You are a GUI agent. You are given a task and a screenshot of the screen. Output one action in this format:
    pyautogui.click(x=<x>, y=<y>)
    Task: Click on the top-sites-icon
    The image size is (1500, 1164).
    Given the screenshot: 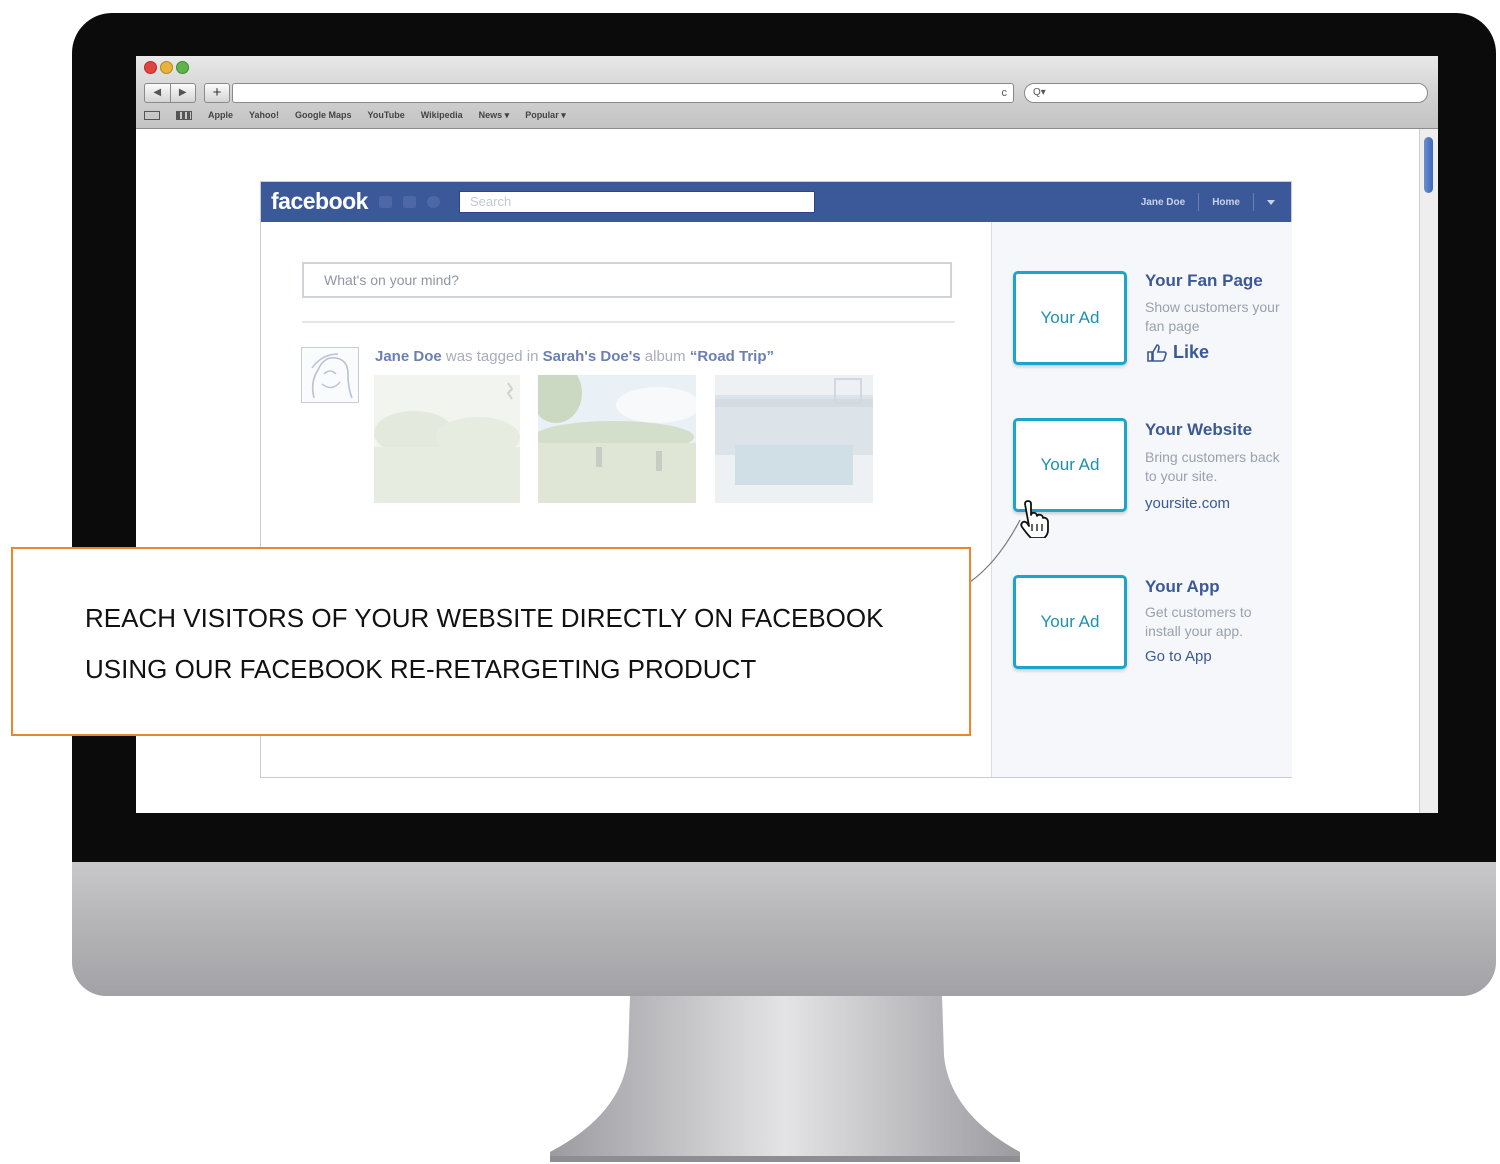 What is the action you would take?
    pyautogui.click(x=184, y=115)
    